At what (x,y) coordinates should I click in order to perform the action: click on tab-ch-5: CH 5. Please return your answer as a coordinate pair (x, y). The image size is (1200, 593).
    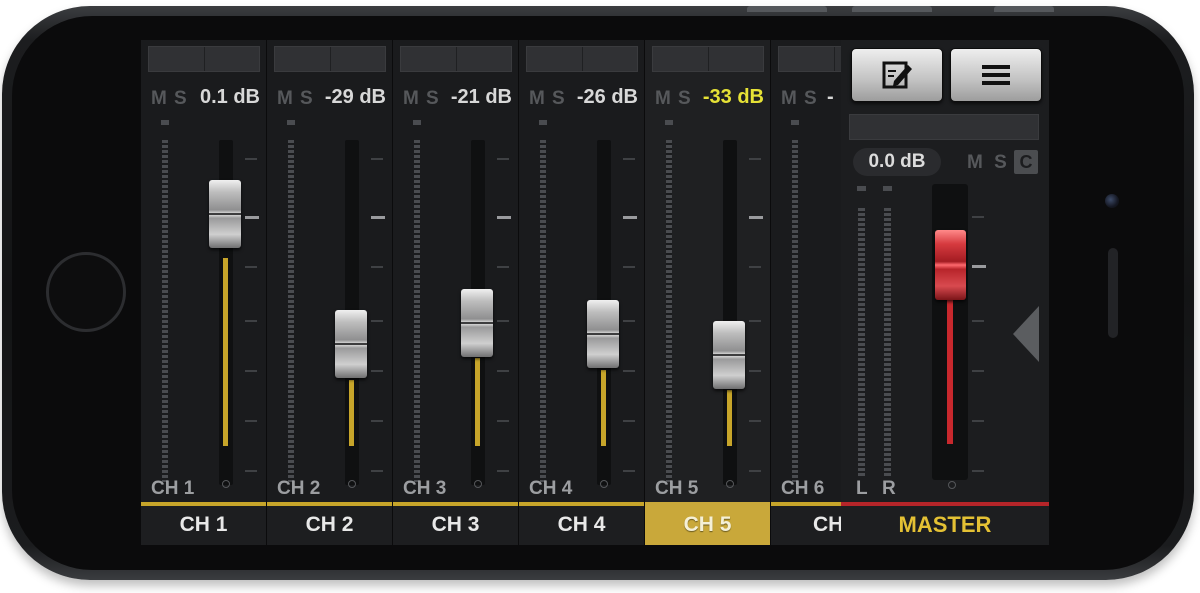
    Looking at the image, I should click on (707, 523).